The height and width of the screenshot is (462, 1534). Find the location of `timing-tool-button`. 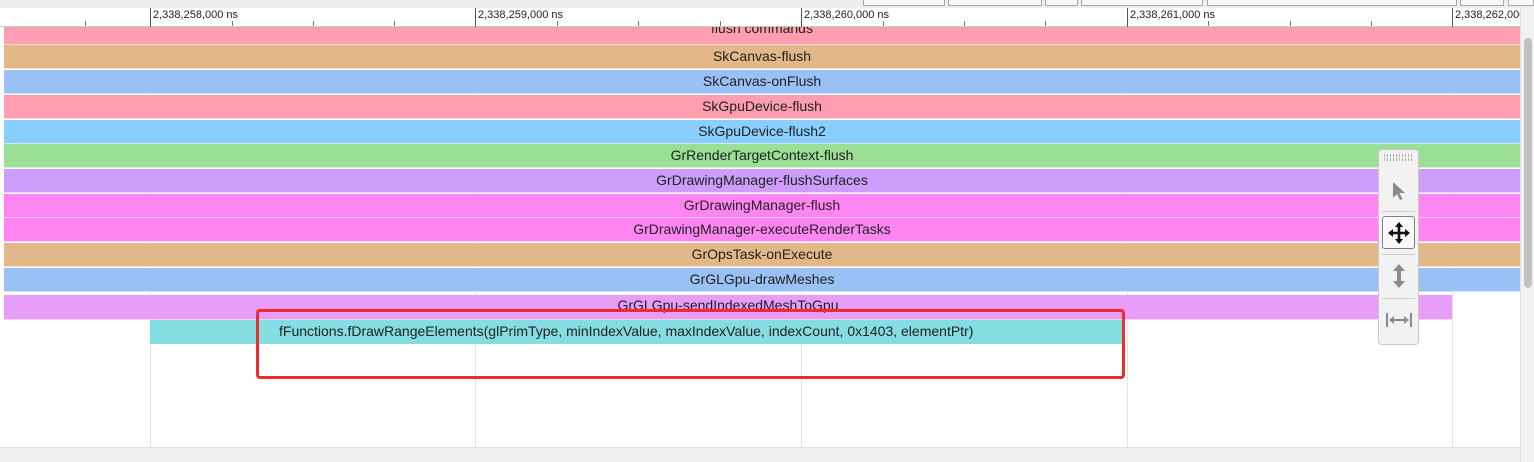

timing-tool-button is located at coordinates (1398, 319).